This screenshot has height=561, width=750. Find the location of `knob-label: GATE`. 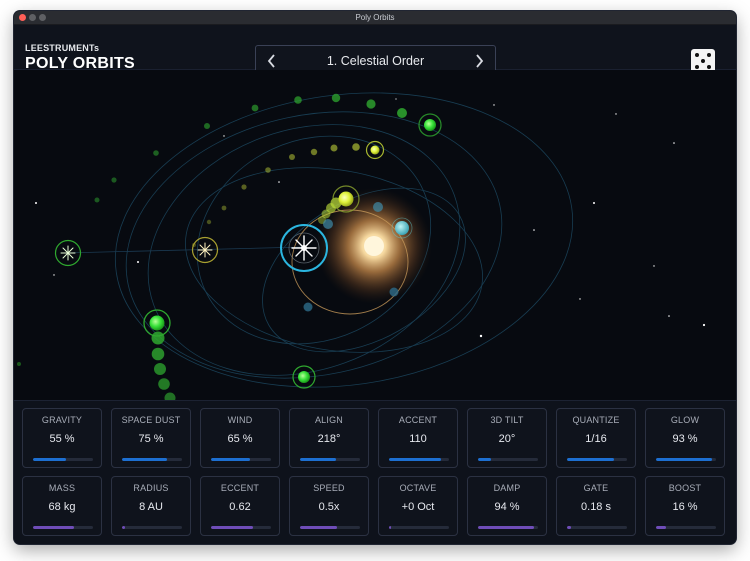

knob-label: GATE is located at coordinates (596, 488).